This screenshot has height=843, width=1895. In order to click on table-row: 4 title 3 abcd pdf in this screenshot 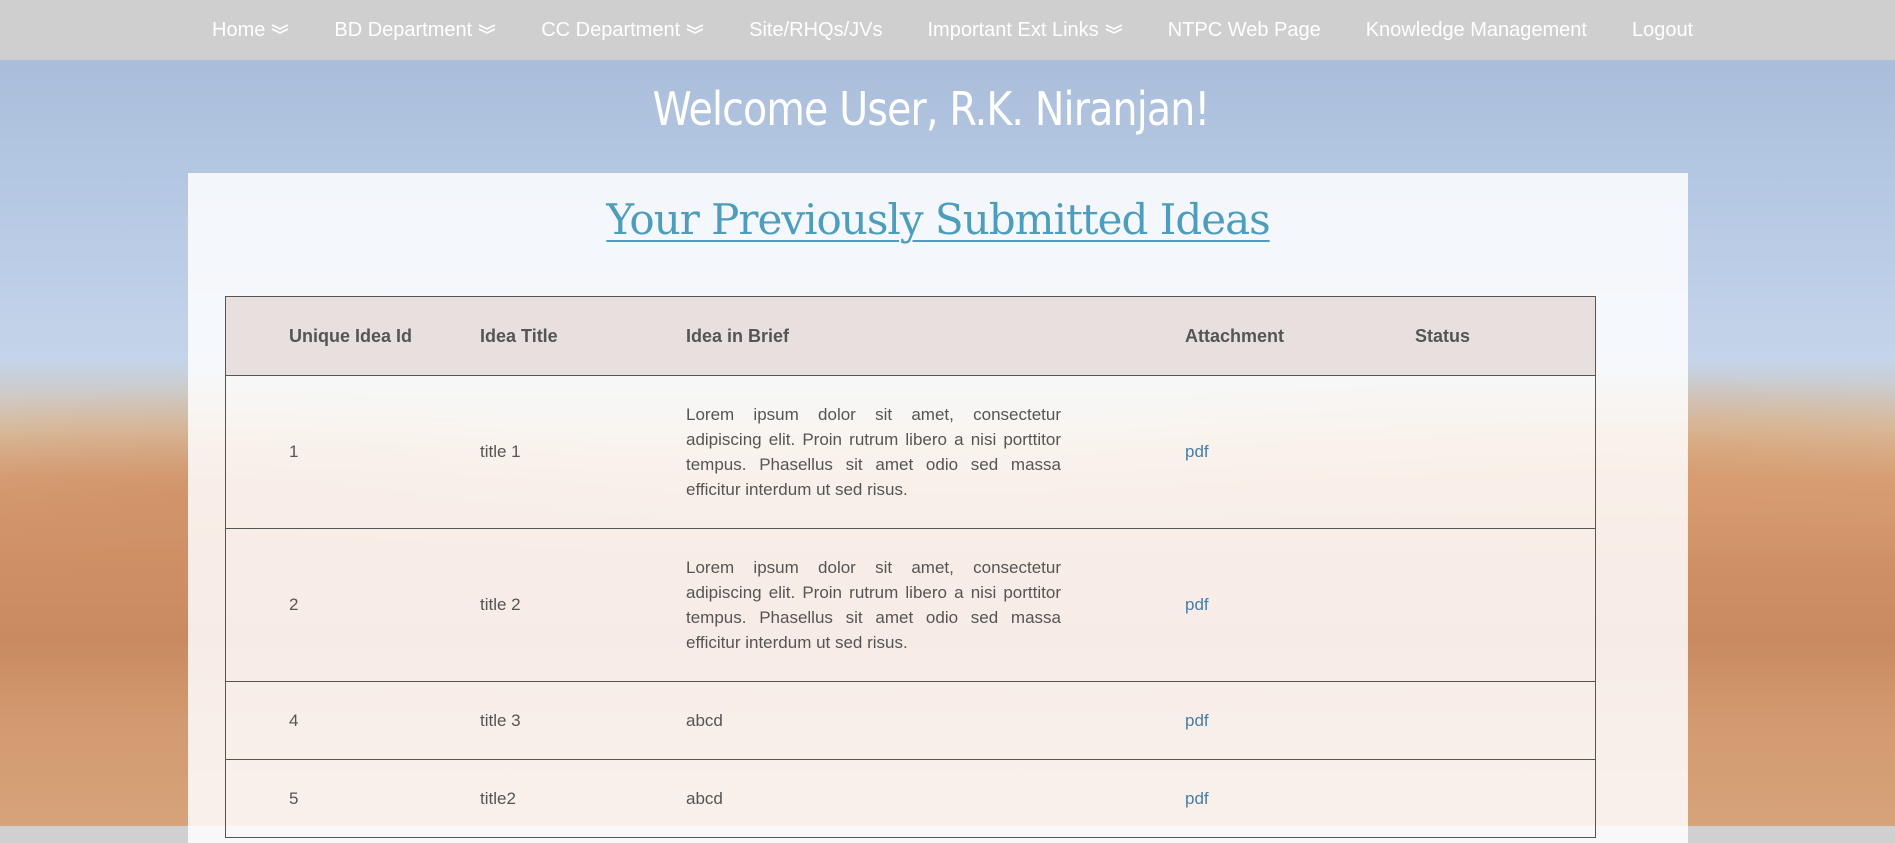, I will do `click(910, 720)`.